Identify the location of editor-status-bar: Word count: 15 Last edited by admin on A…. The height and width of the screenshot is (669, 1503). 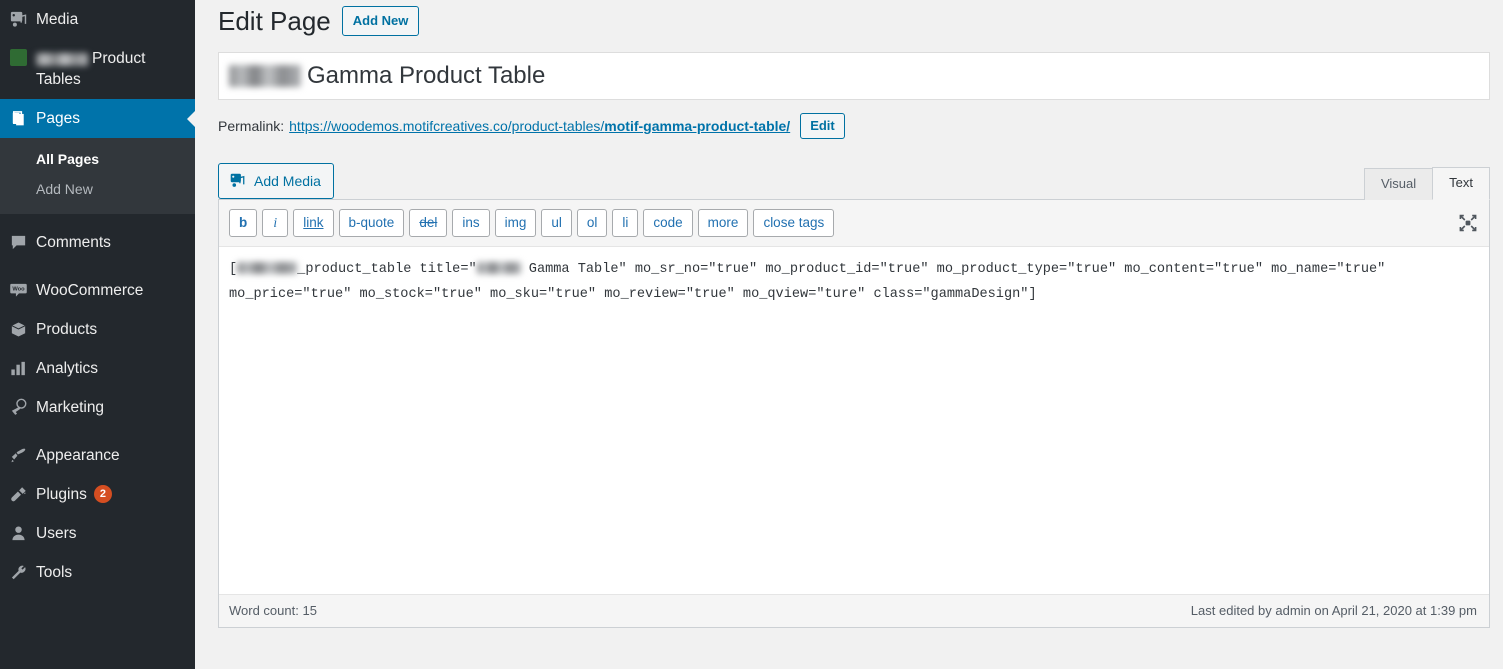
(854, 610).